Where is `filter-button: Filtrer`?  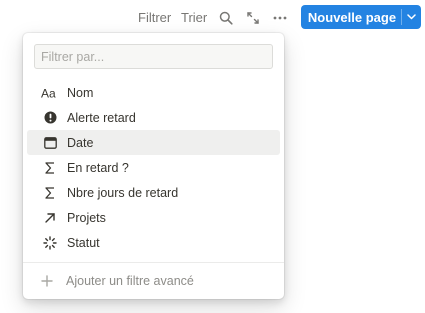
filter-button: Filtrer is located at coordinates (154, 18).